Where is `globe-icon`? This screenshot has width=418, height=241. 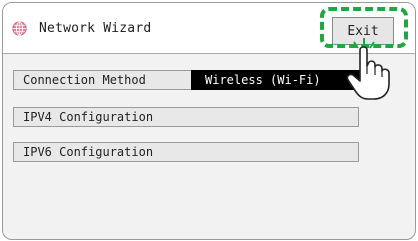 globe-icon is located at coordinates (19, 28).